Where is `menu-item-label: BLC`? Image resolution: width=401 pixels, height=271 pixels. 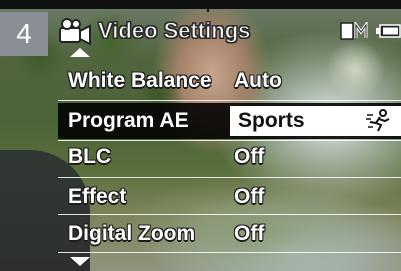
menu-item-label: BLC is located at coordinates (90, 156).